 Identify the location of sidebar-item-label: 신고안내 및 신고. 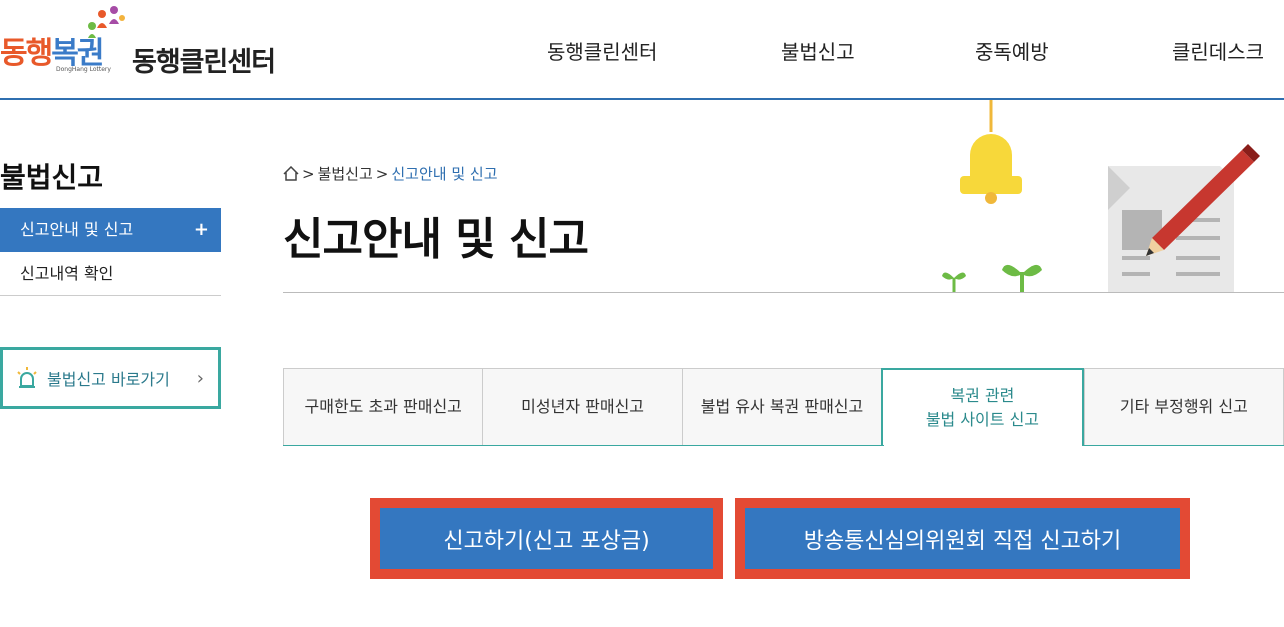
(77, 229).